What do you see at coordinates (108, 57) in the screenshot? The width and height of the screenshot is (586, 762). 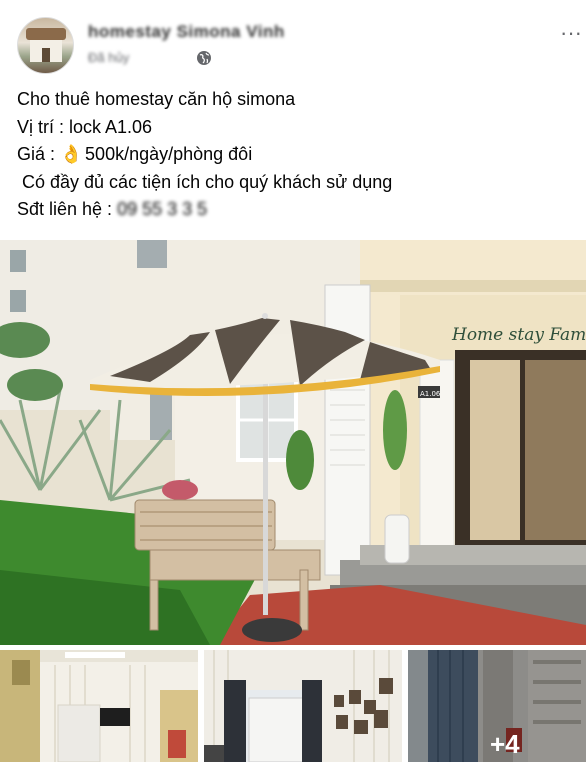 I see `post-timestamp: Đã hủy` at bounding box center [108, 57].